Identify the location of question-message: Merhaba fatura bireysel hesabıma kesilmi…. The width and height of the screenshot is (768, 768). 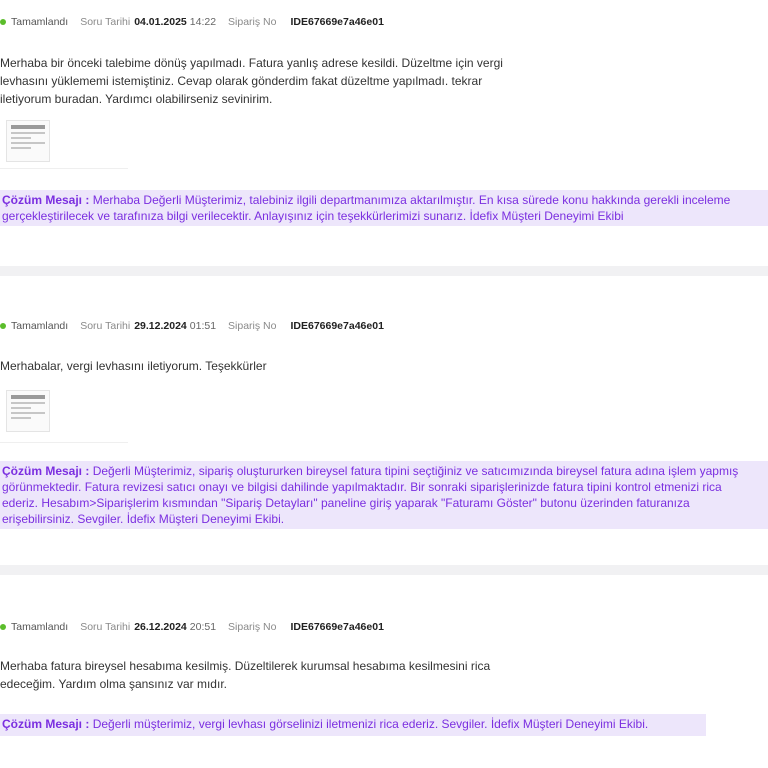
(245, 675).